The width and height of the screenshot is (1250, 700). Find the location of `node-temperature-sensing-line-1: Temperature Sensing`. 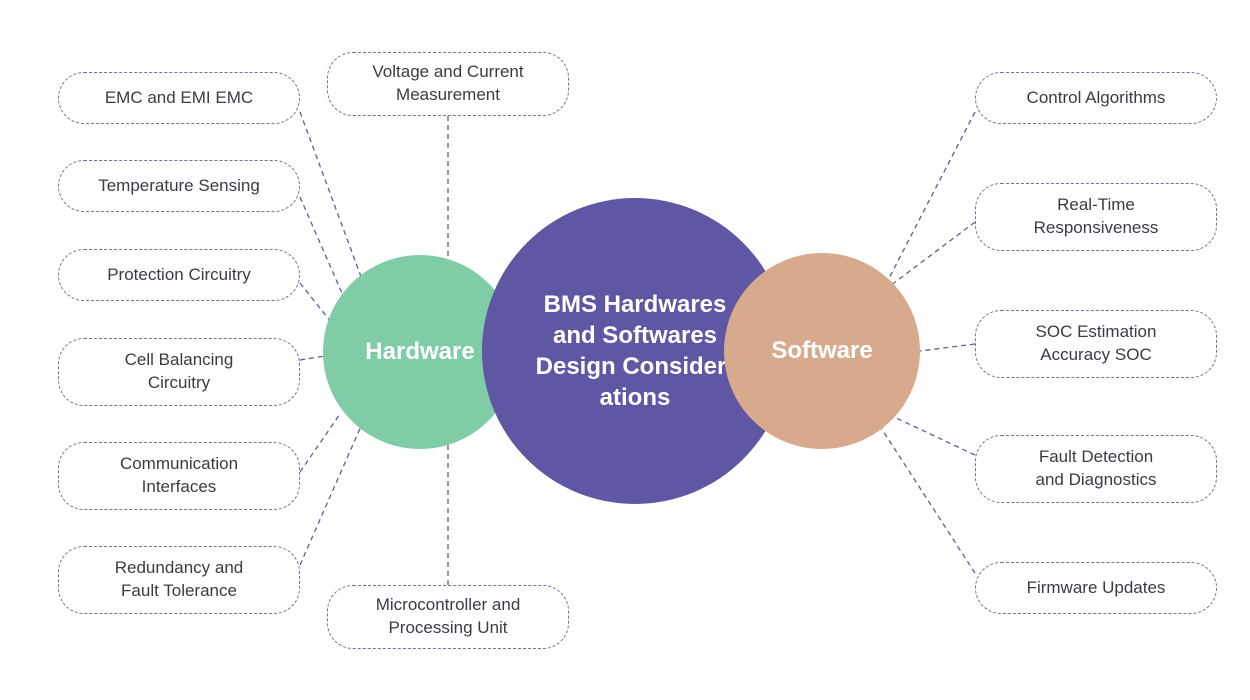

node-temperature-sensing-line-1: Temperature Sensing is located at coordinates (179, 185).